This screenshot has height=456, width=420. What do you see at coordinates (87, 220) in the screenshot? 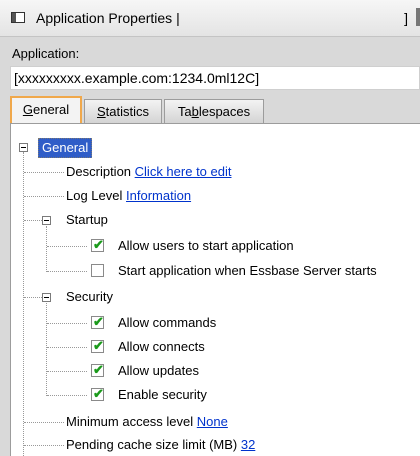
I see `startup-group-label: Startup` at bounding box center [87, 220].